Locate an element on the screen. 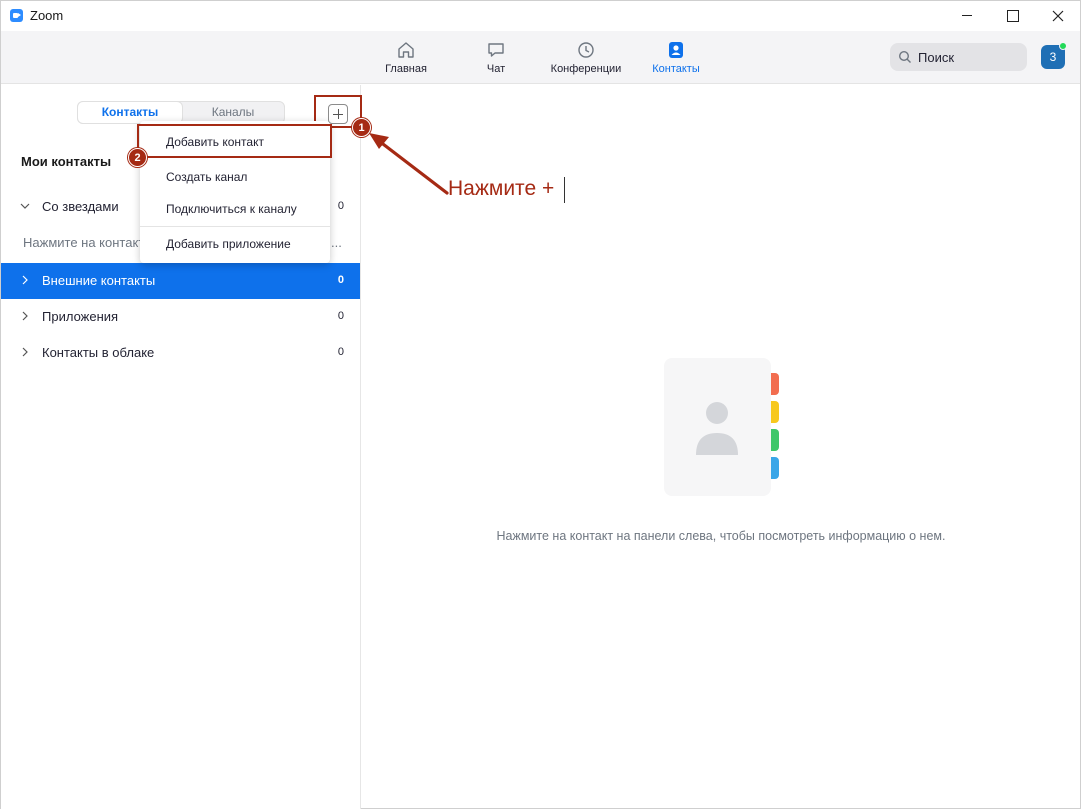  tab-contacts: Контакты is located at coordinates (130, 112).